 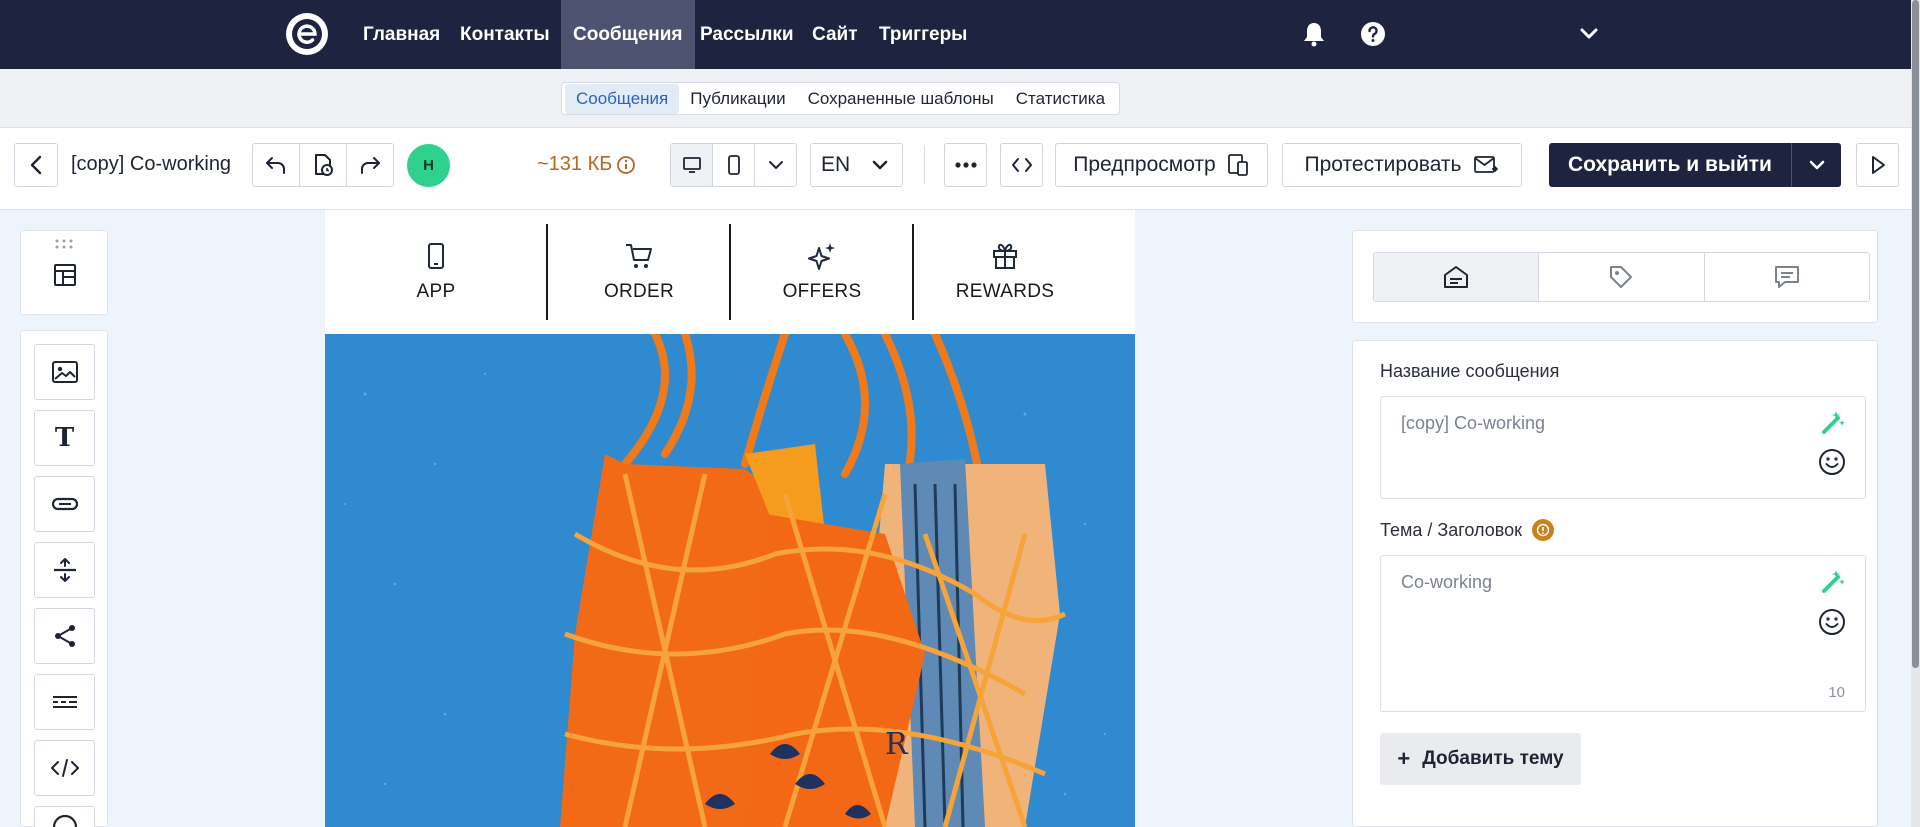 I want to click on text-icon: T, so click(x=64, y=438).